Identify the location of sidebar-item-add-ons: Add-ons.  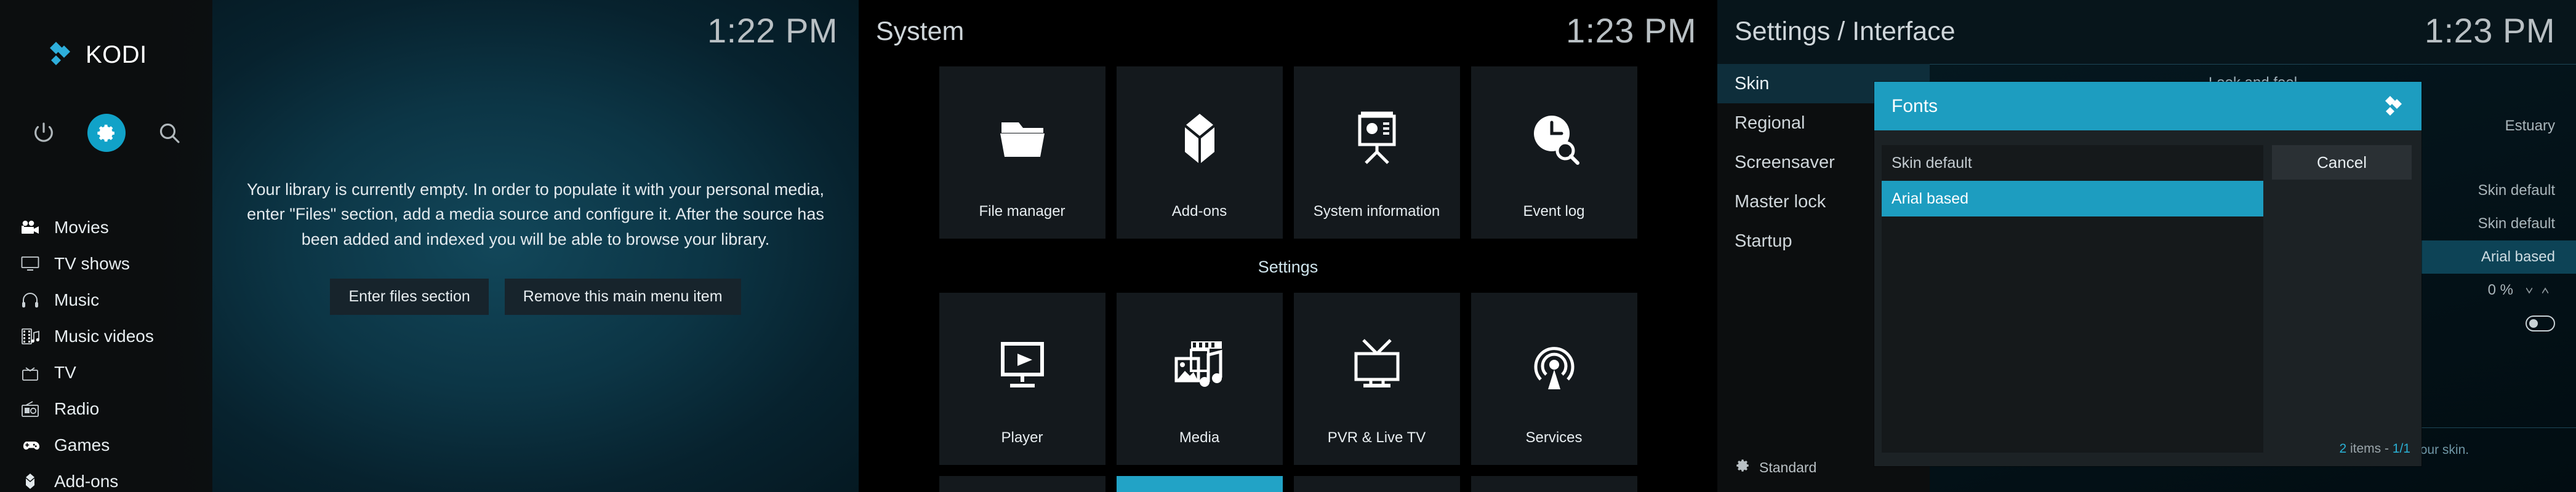
(106, 477).